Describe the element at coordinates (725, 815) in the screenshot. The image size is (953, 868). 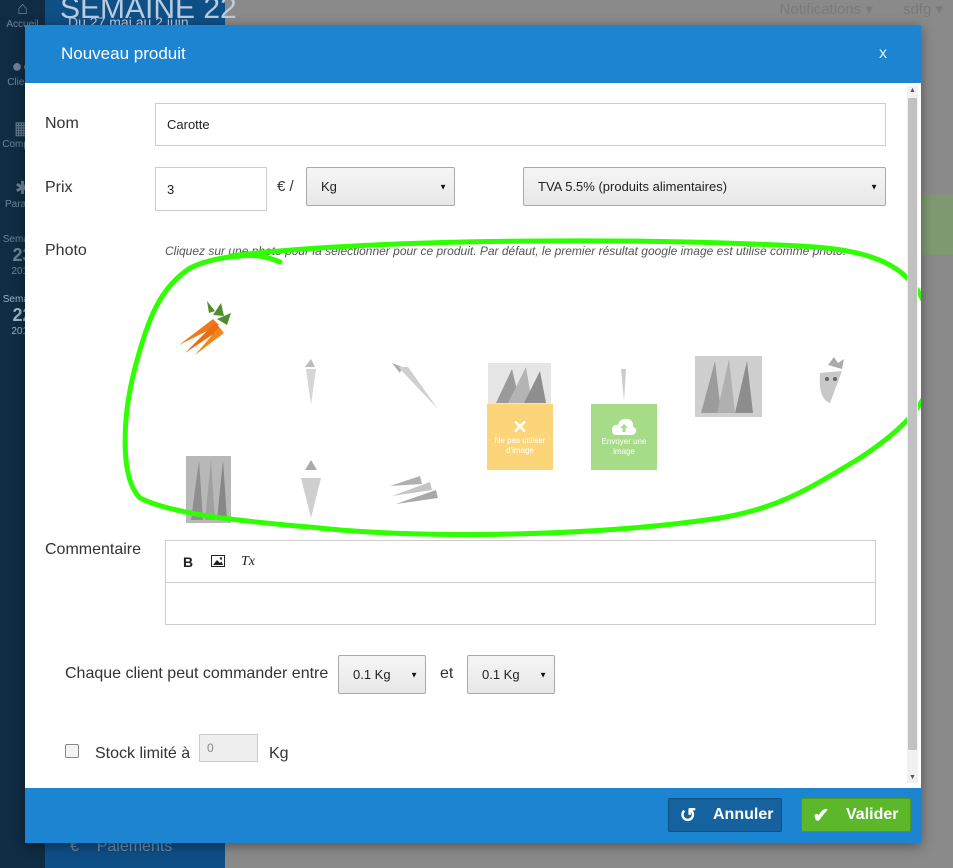
I see `cancel-button: ↺ Annuler` at that location.